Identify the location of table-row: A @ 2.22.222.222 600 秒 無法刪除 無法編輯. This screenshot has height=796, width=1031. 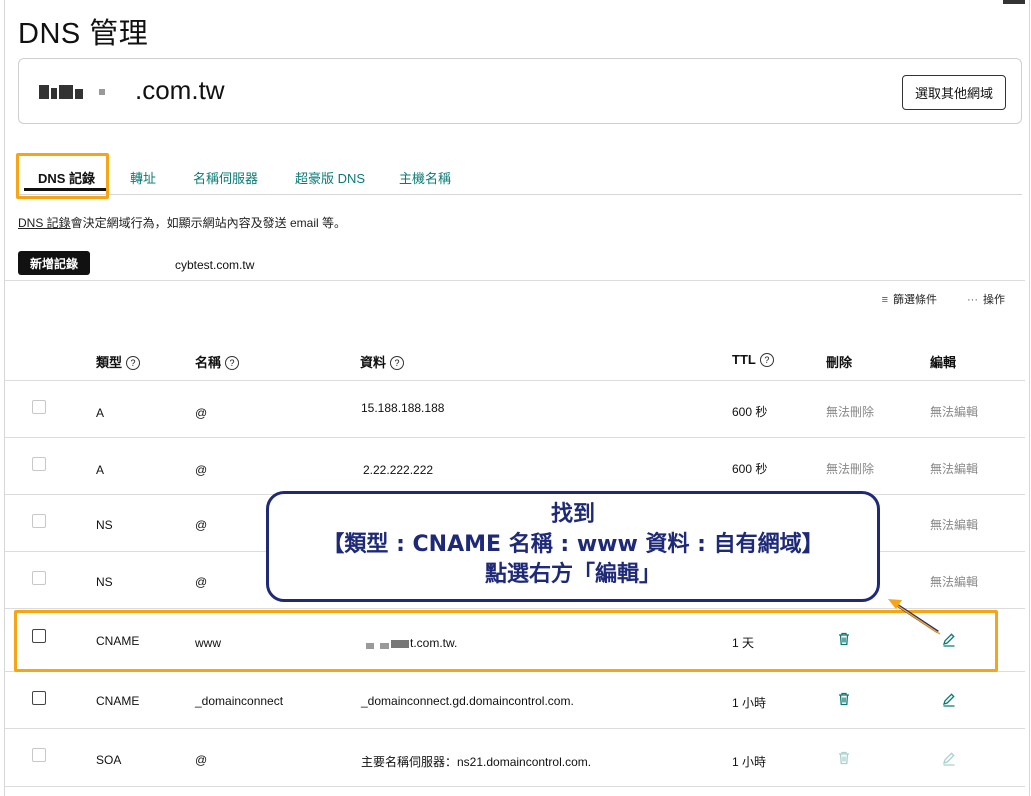
(515, 466).